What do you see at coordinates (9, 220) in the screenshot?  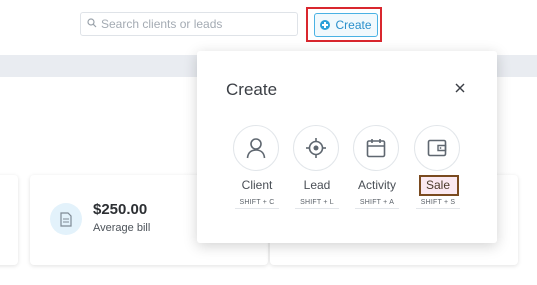 I see `stat-card-partial-left` at bounding box center [9, 220].